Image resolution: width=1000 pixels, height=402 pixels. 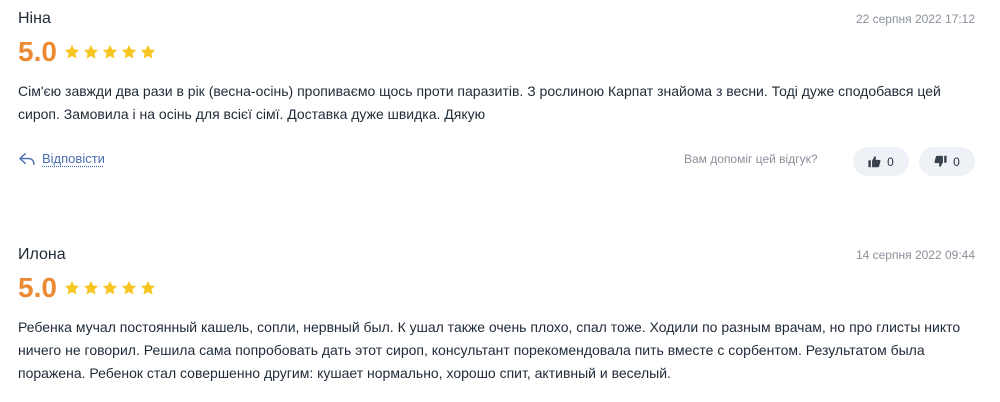 What do you see at coordinates (73, 158) in the screenshot?
I see `reply-label: Відповісти` at bounding box center [73, 158].